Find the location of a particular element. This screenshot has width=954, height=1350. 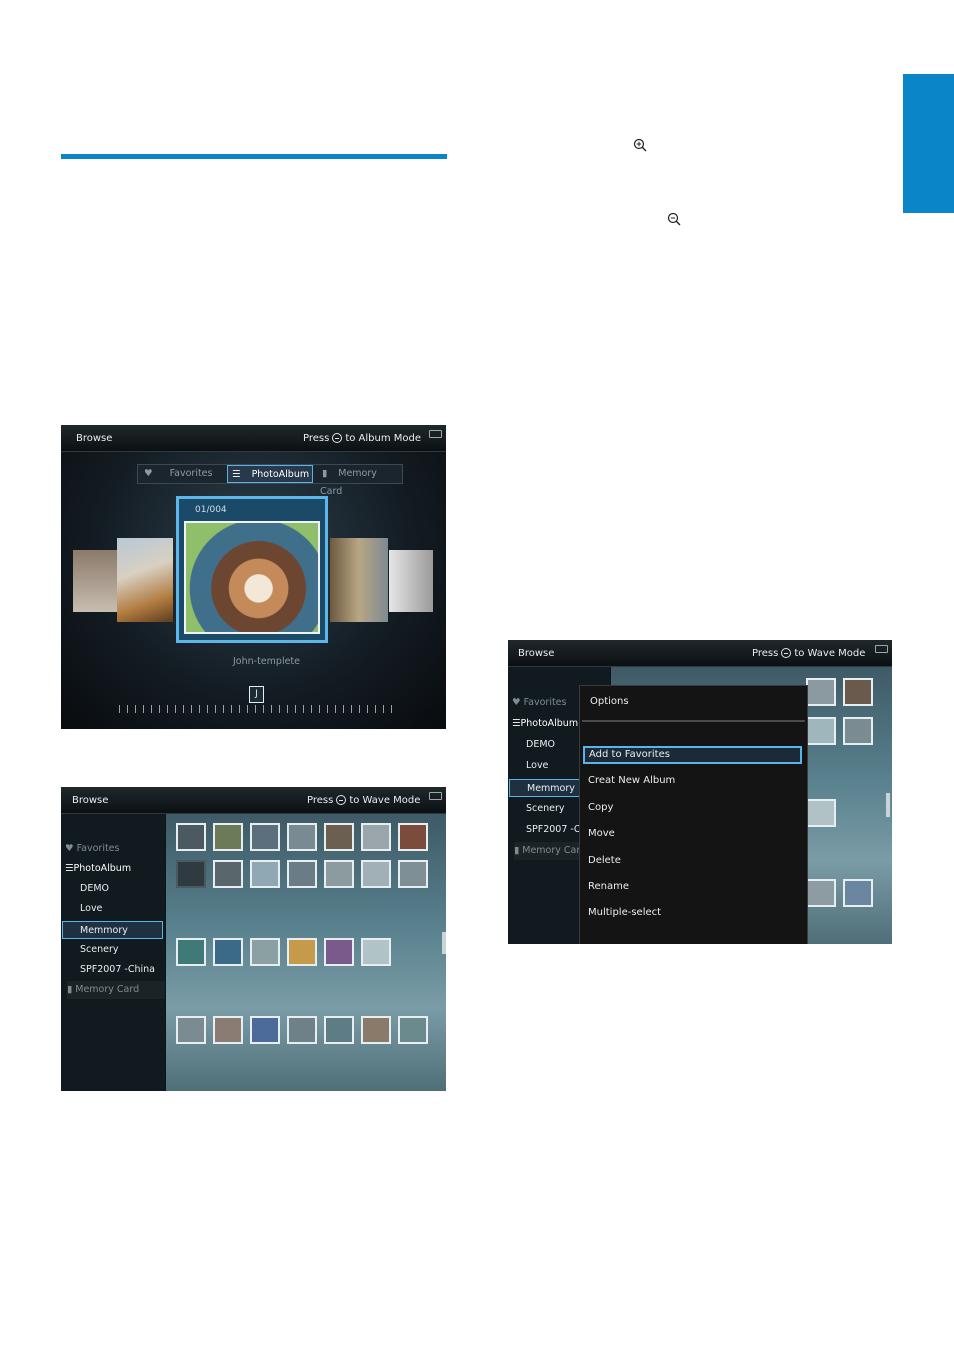

menu-item-multiple-select: Multiple-select is located at coordinates (624, 913).